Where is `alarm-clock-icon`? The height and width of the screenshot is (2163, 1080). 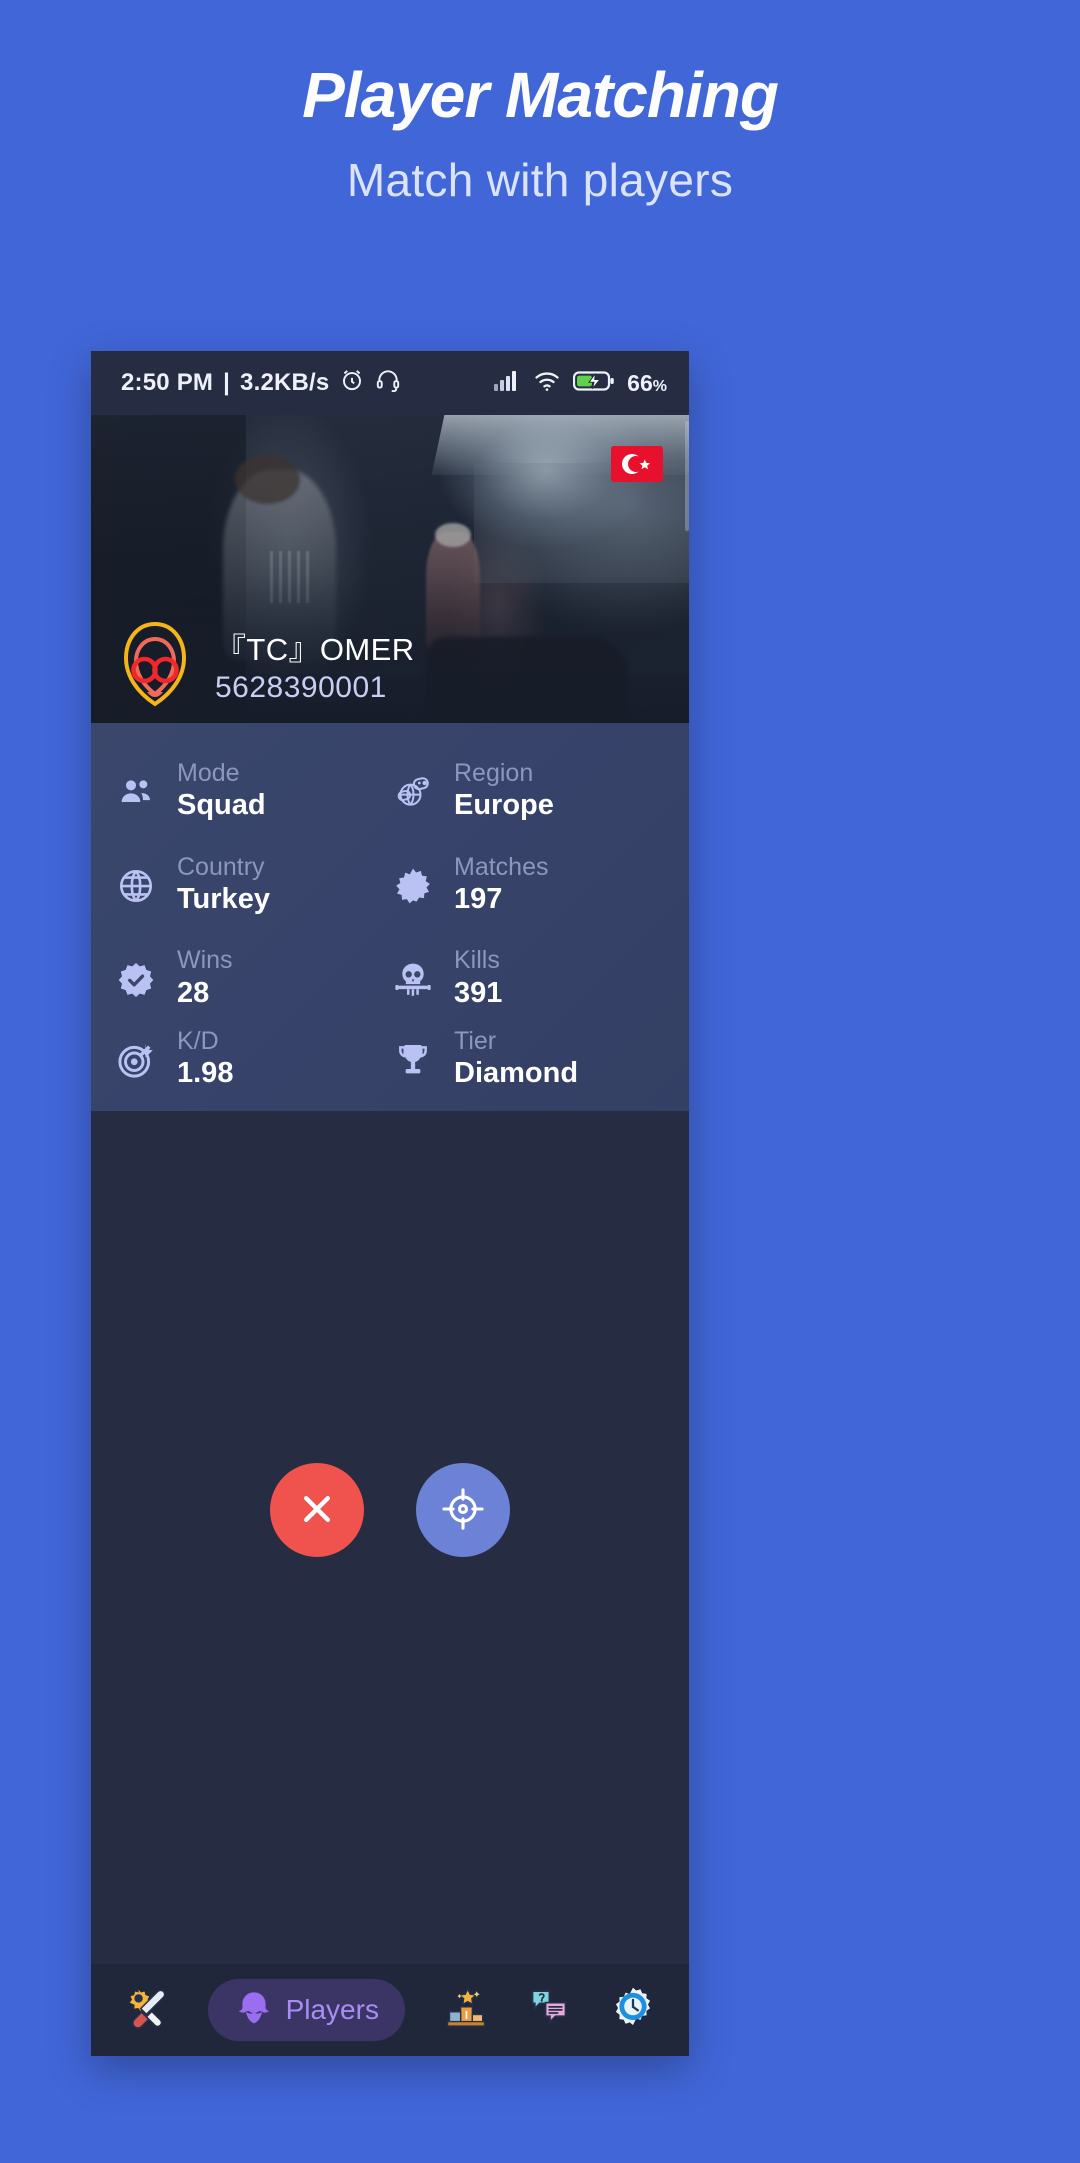 alarm-clock-icon is located at coordinates (352, 383).